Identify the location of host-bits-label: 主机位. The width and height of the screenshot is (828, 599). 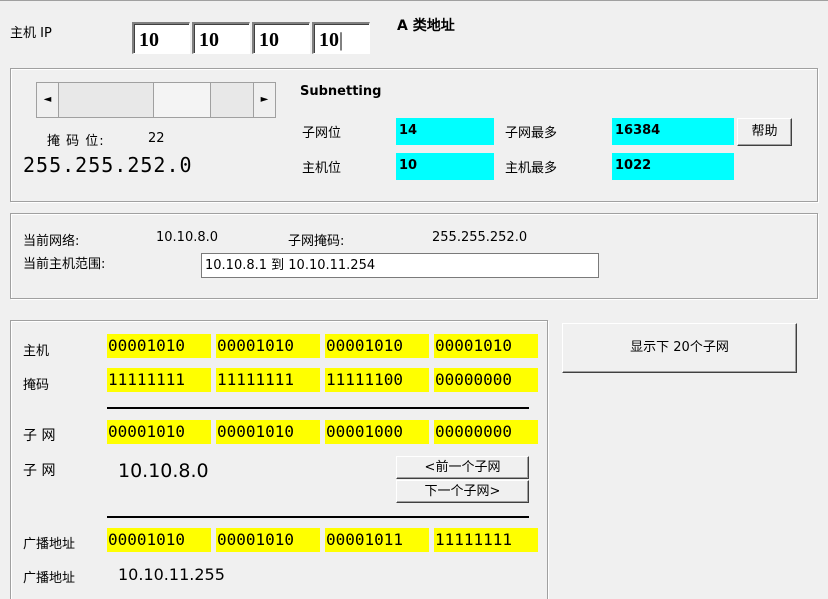
(322, 168).